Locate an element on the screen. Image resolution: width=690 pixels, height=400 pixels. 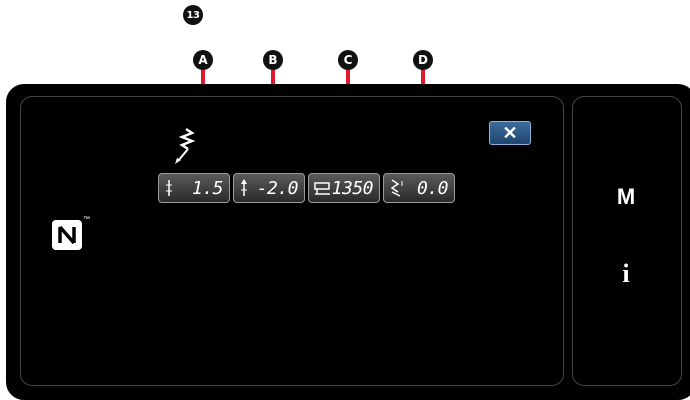
reverse-feed-icon is located at coordinates (244, 187).